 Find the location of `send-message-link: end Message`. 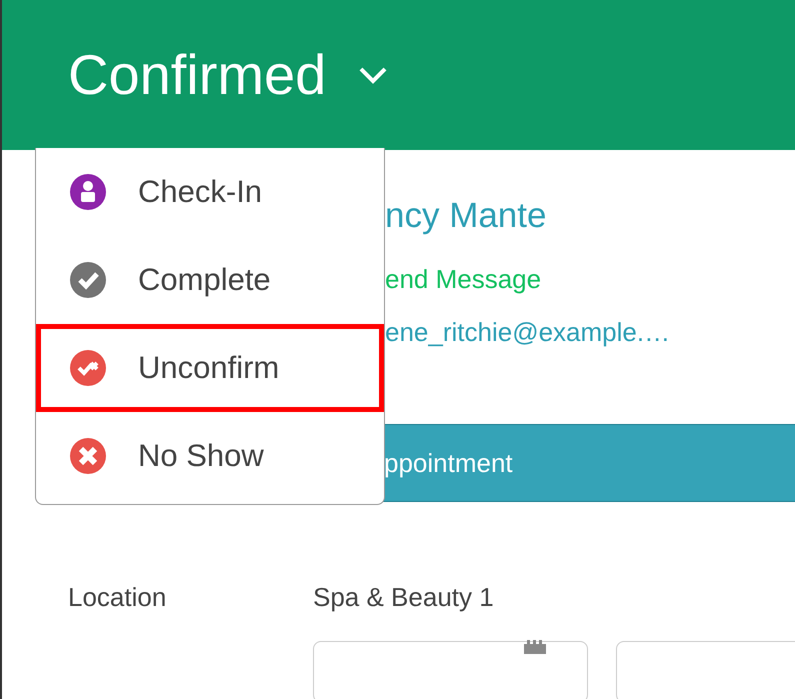

send-message-link: end Message is located at coordinates (590, 279).